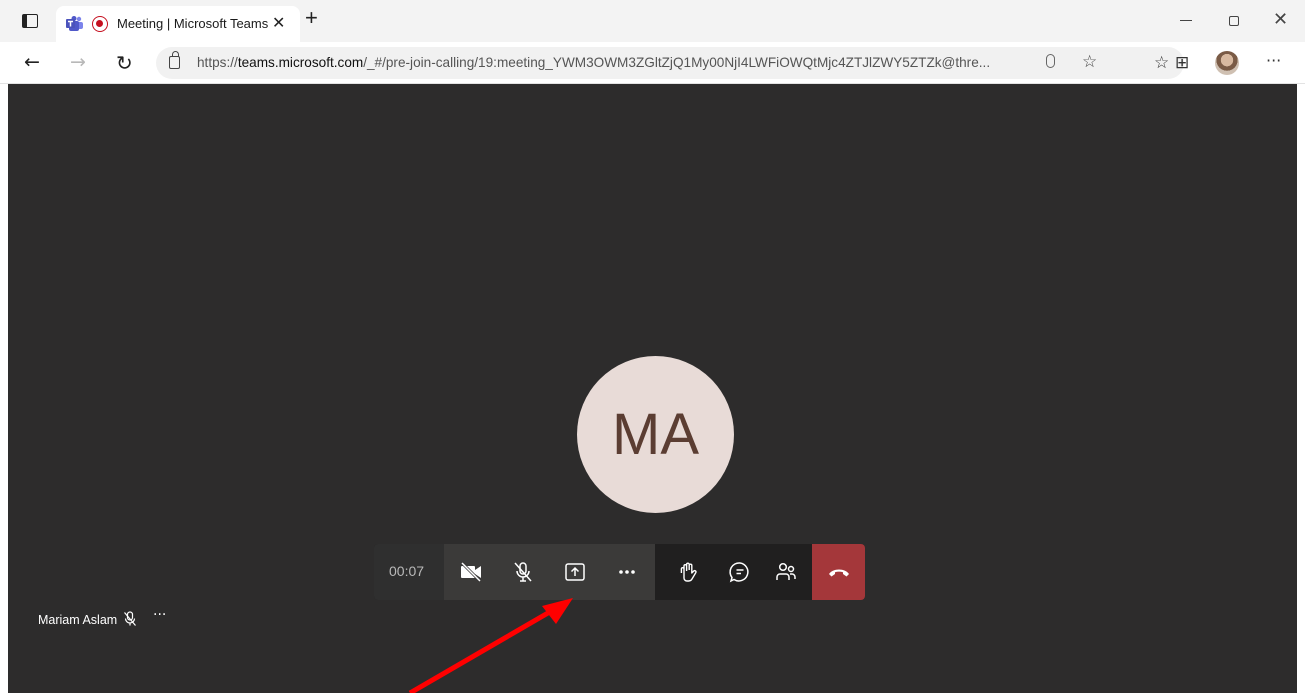 This screenshot has width=1305, height=693. What do you see at coordinates (159, 615) in the screenshot?
I see `participant-more-button: ···` at bounding box center [159, 615].